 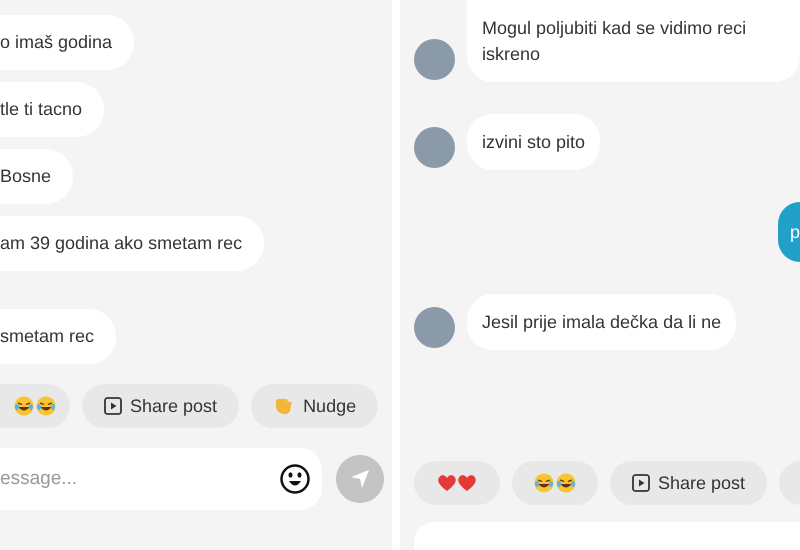 I want to click on nudge-button: Nudge, so click(x=314, y=406).